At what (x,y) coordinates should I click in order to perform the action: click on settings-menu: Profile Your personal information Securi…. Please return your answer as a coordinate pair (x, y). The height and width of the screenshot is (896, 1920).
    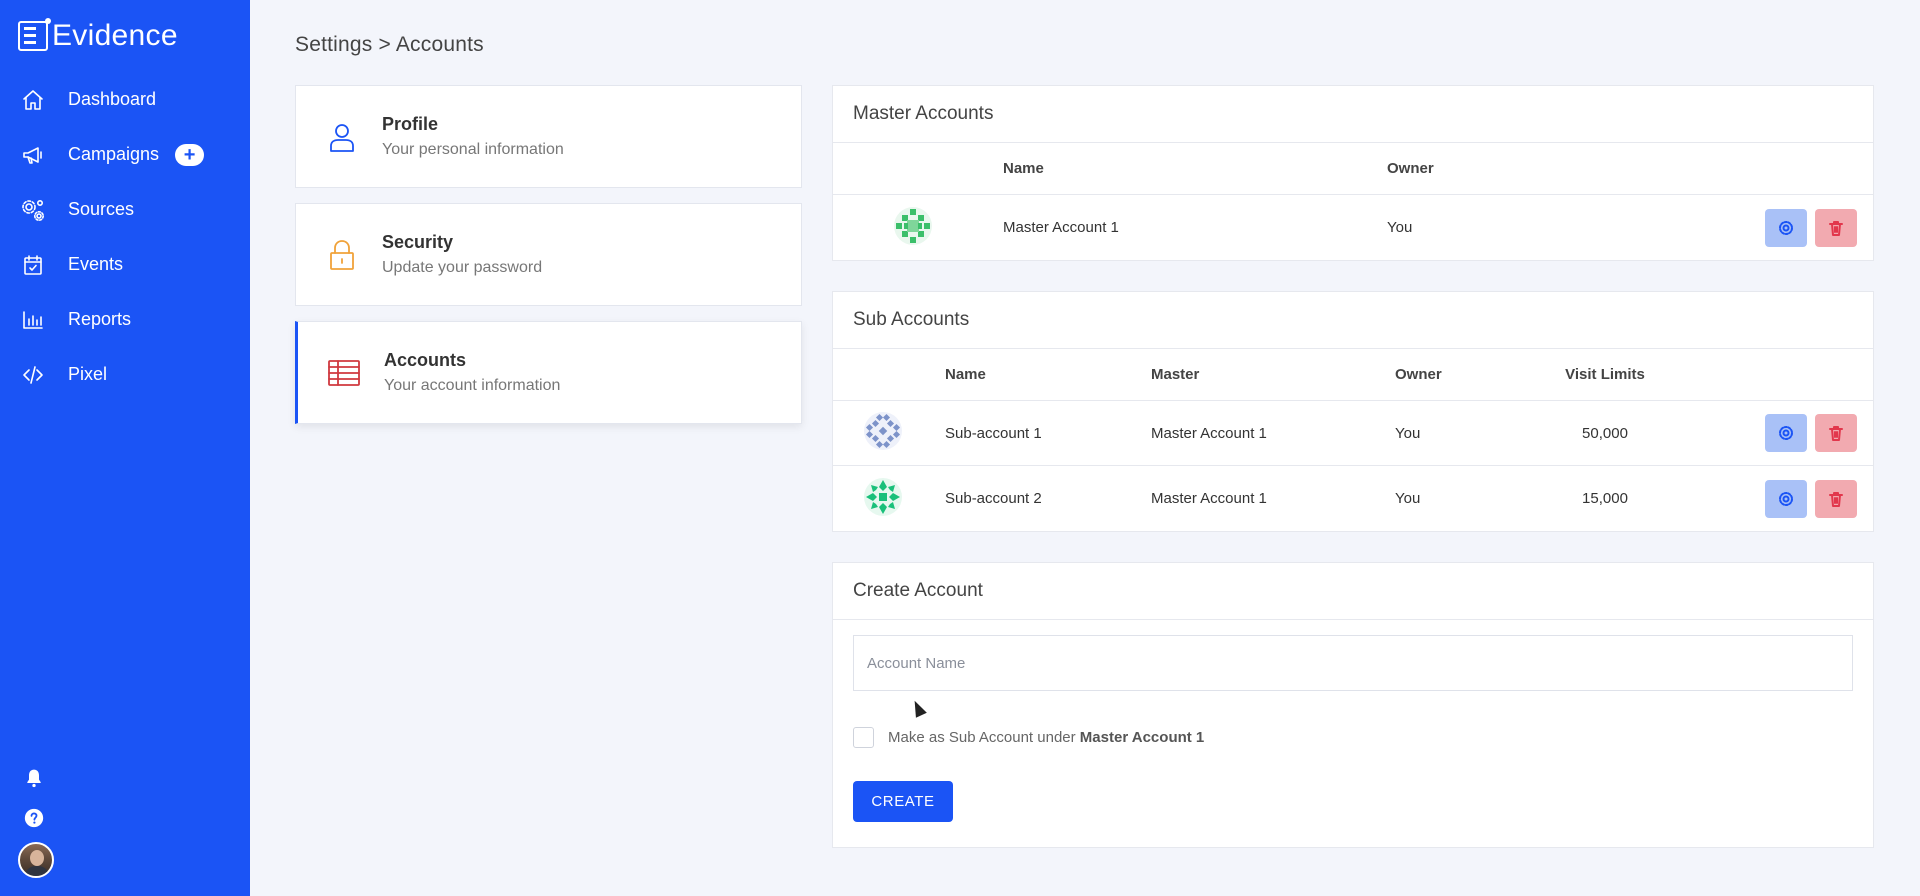
    Looking at the image, I should click on (548, 262).